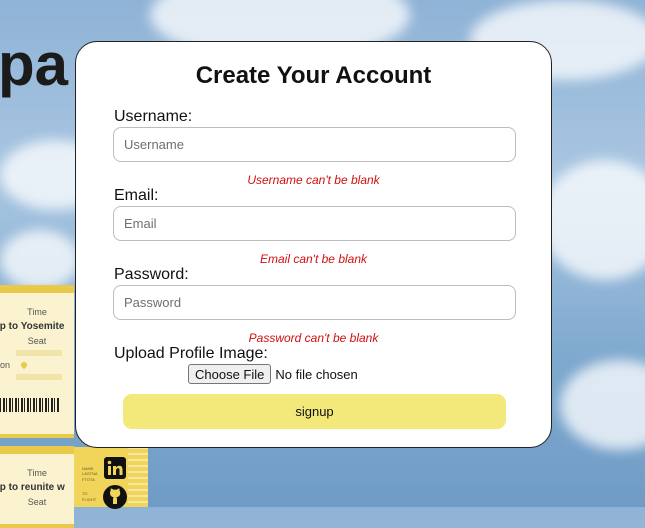  What do you see at coordinates (39, 353) in the screenshot?
I see `ticket-seat-bar` at bounding box center [39, 353].